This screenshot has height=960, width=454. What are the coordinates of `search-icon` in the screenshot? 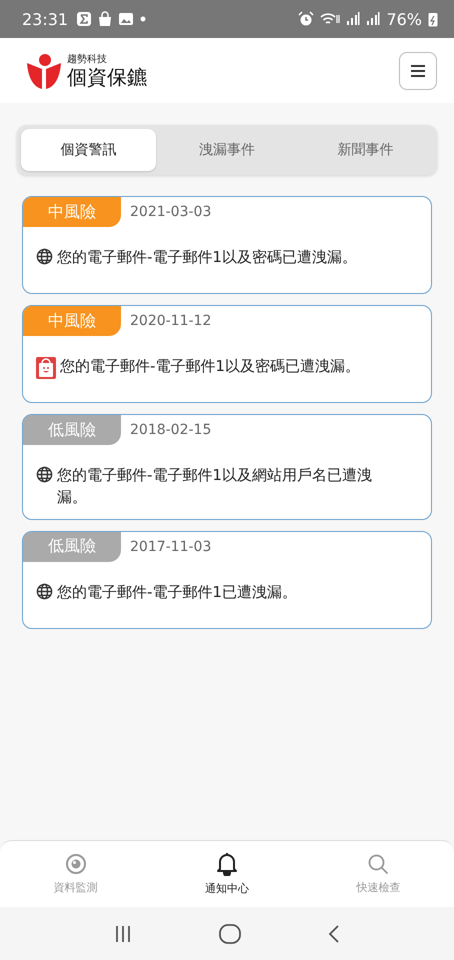 It's located at (378, 864).